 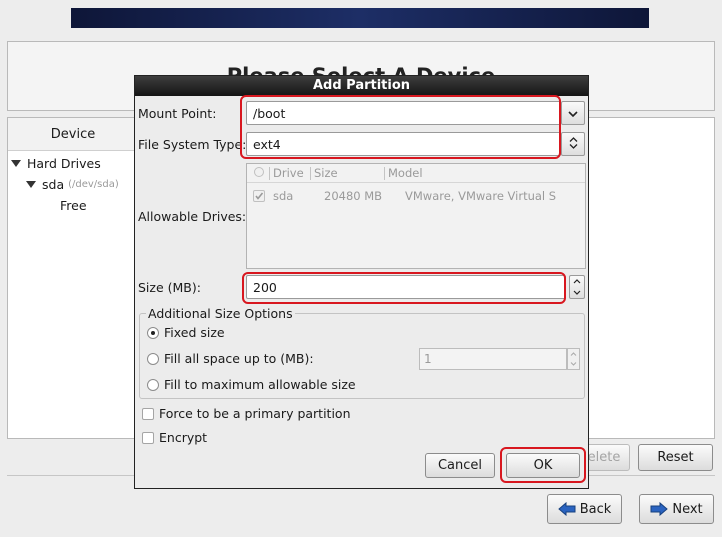 I want to click on fill-up-to-label: Fill all space up to (MB):, so click(x=239, y=358).